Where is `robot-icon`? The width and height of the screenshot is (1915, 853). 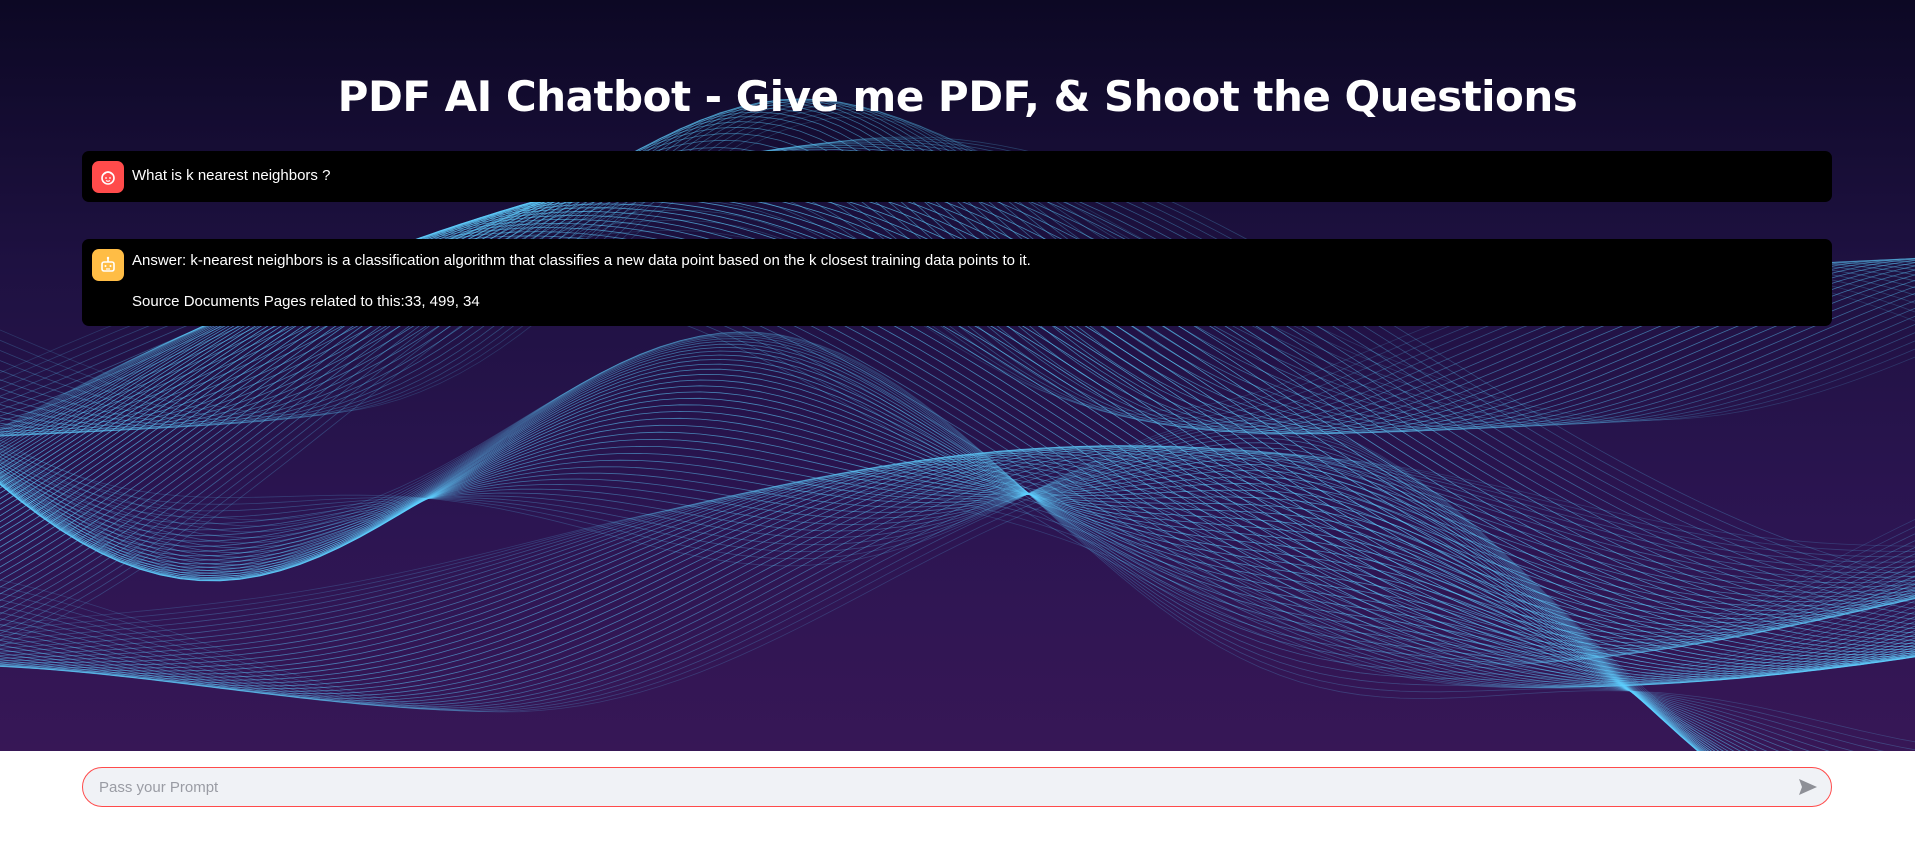 robot-icon is located at coordinates (108, 264).